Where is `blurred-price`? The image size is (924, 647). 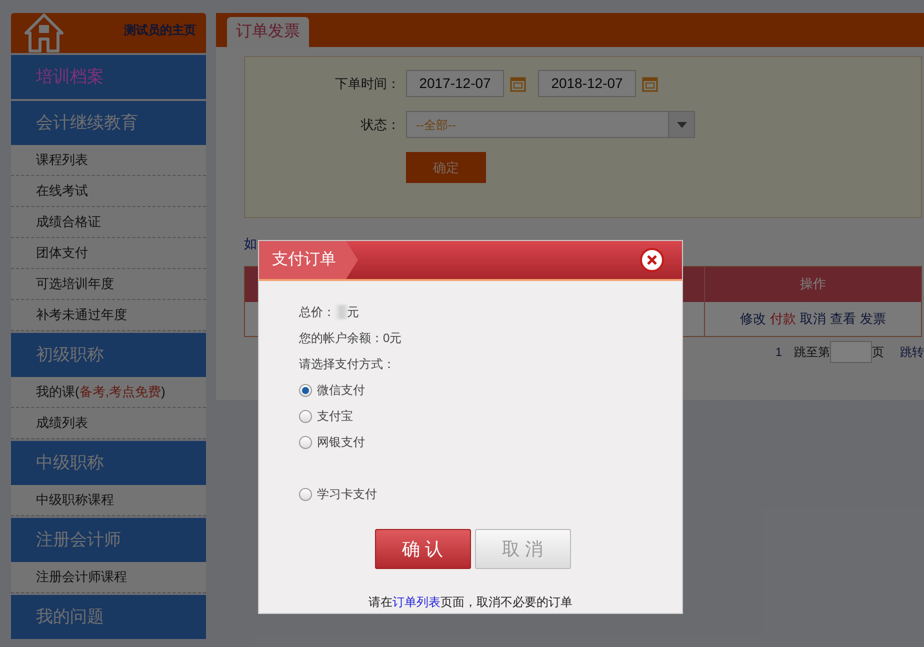 blurred-price is located at coordinates (341, 312).